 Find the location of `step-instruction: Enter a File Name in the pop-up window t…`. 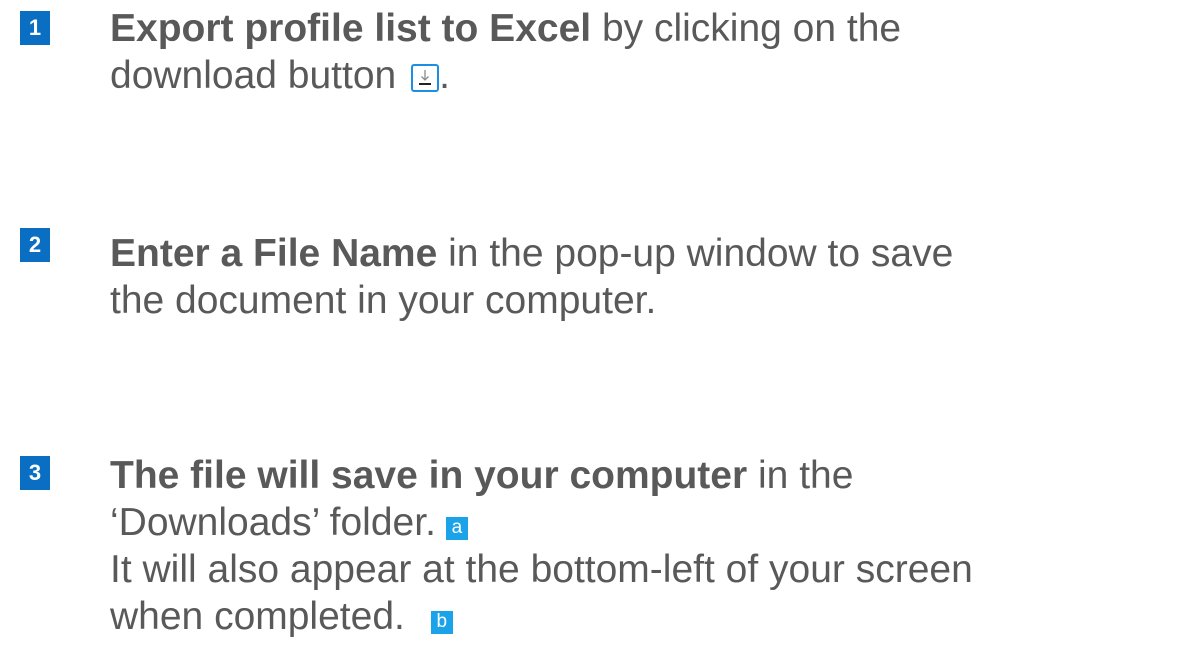

step-instruction: Enter a File Name in the pop-up window t… is located at coordinates (640, 277).